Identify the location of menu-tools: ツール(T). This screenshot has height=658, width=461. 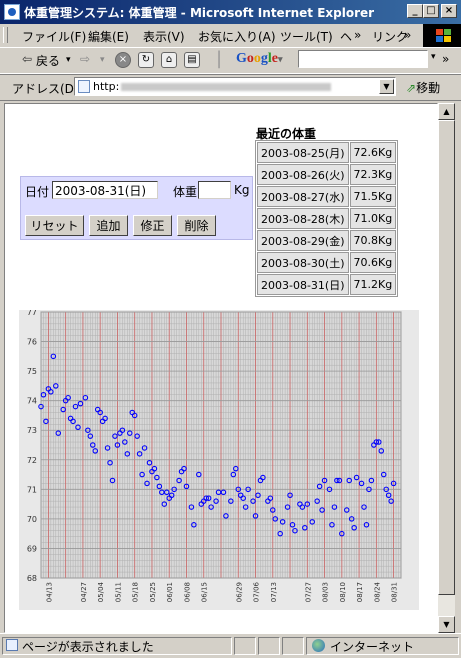
(306, 36).